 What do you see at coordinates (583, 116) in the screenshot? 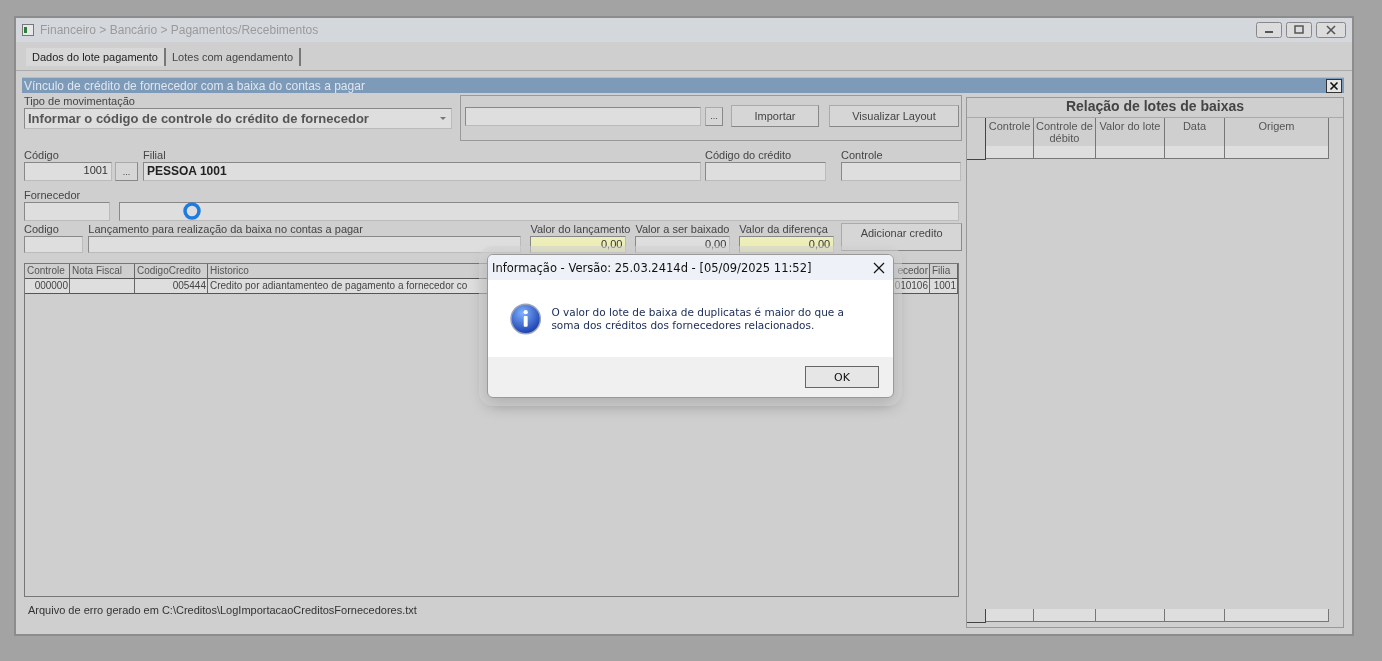
I see `file-path-field` at bounding box center [583, 116].